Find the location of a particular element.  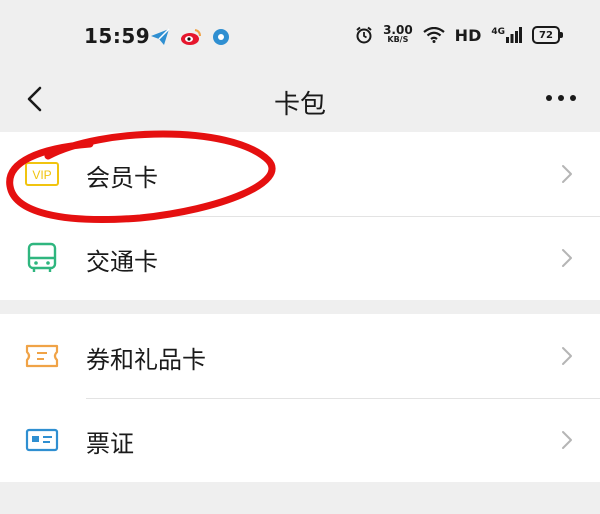

battery-indicator: 72 is located at coordinates (547, 35).